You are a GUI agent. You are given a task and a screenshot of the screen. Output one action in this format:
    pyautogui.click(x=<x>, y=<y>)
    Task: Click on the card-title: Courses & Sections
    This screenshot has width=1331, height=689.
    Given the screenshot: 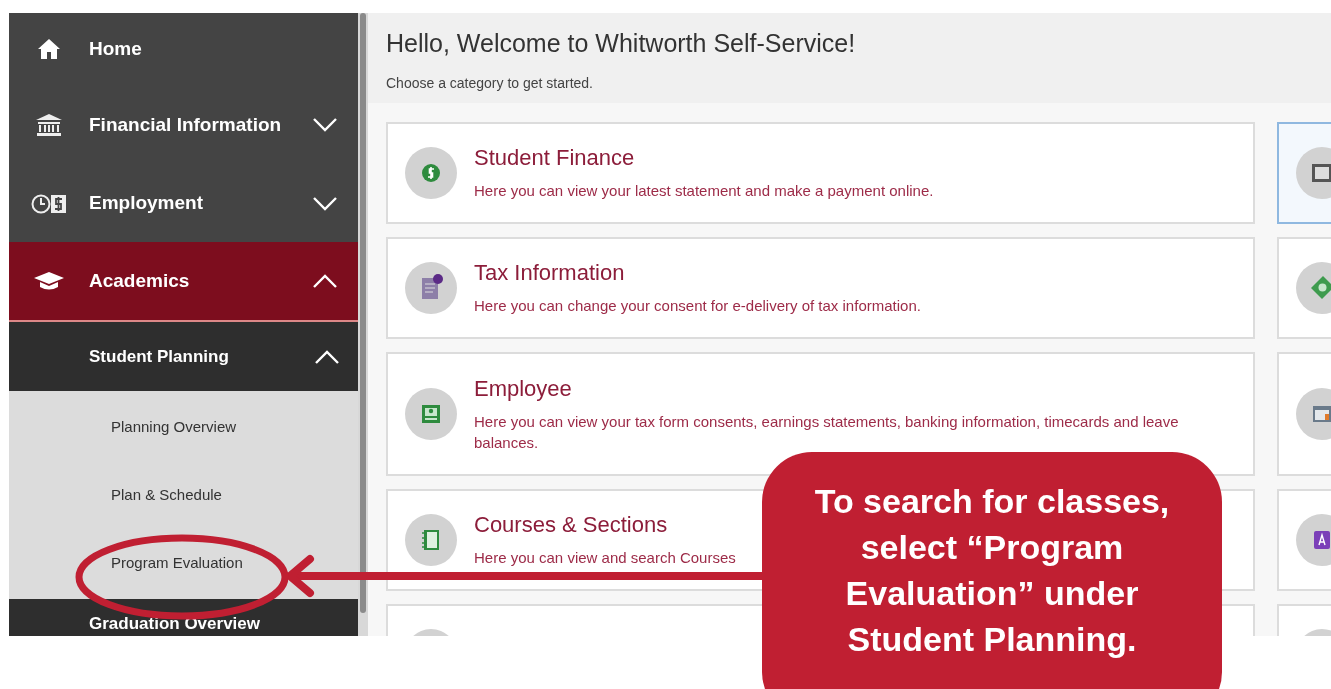 What is the action you would take?
    pyautogui.click(x=571, y=525)
    